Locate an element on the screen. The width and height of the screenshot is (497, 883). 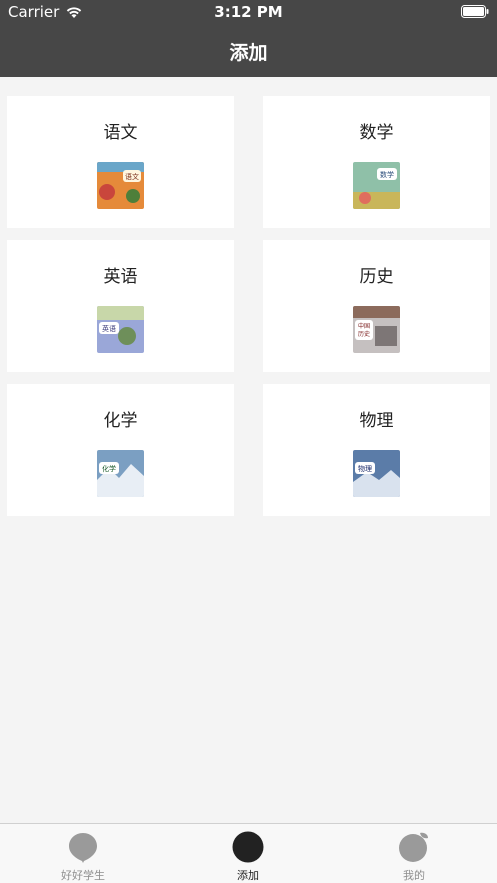
status-time: 3:12 PM is located at coordinates (248, 12).